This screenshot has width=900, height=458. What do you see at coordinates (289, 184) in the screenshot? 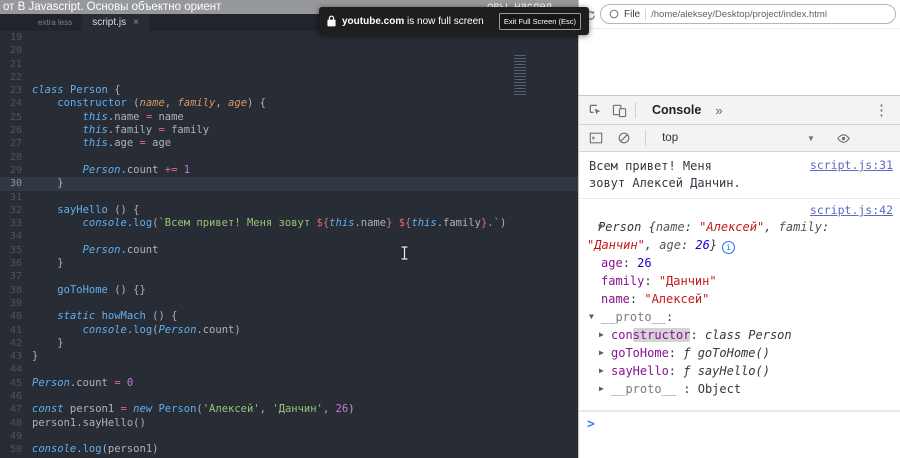
I see `code-line: 30 }` at bounding box center [289, 184].